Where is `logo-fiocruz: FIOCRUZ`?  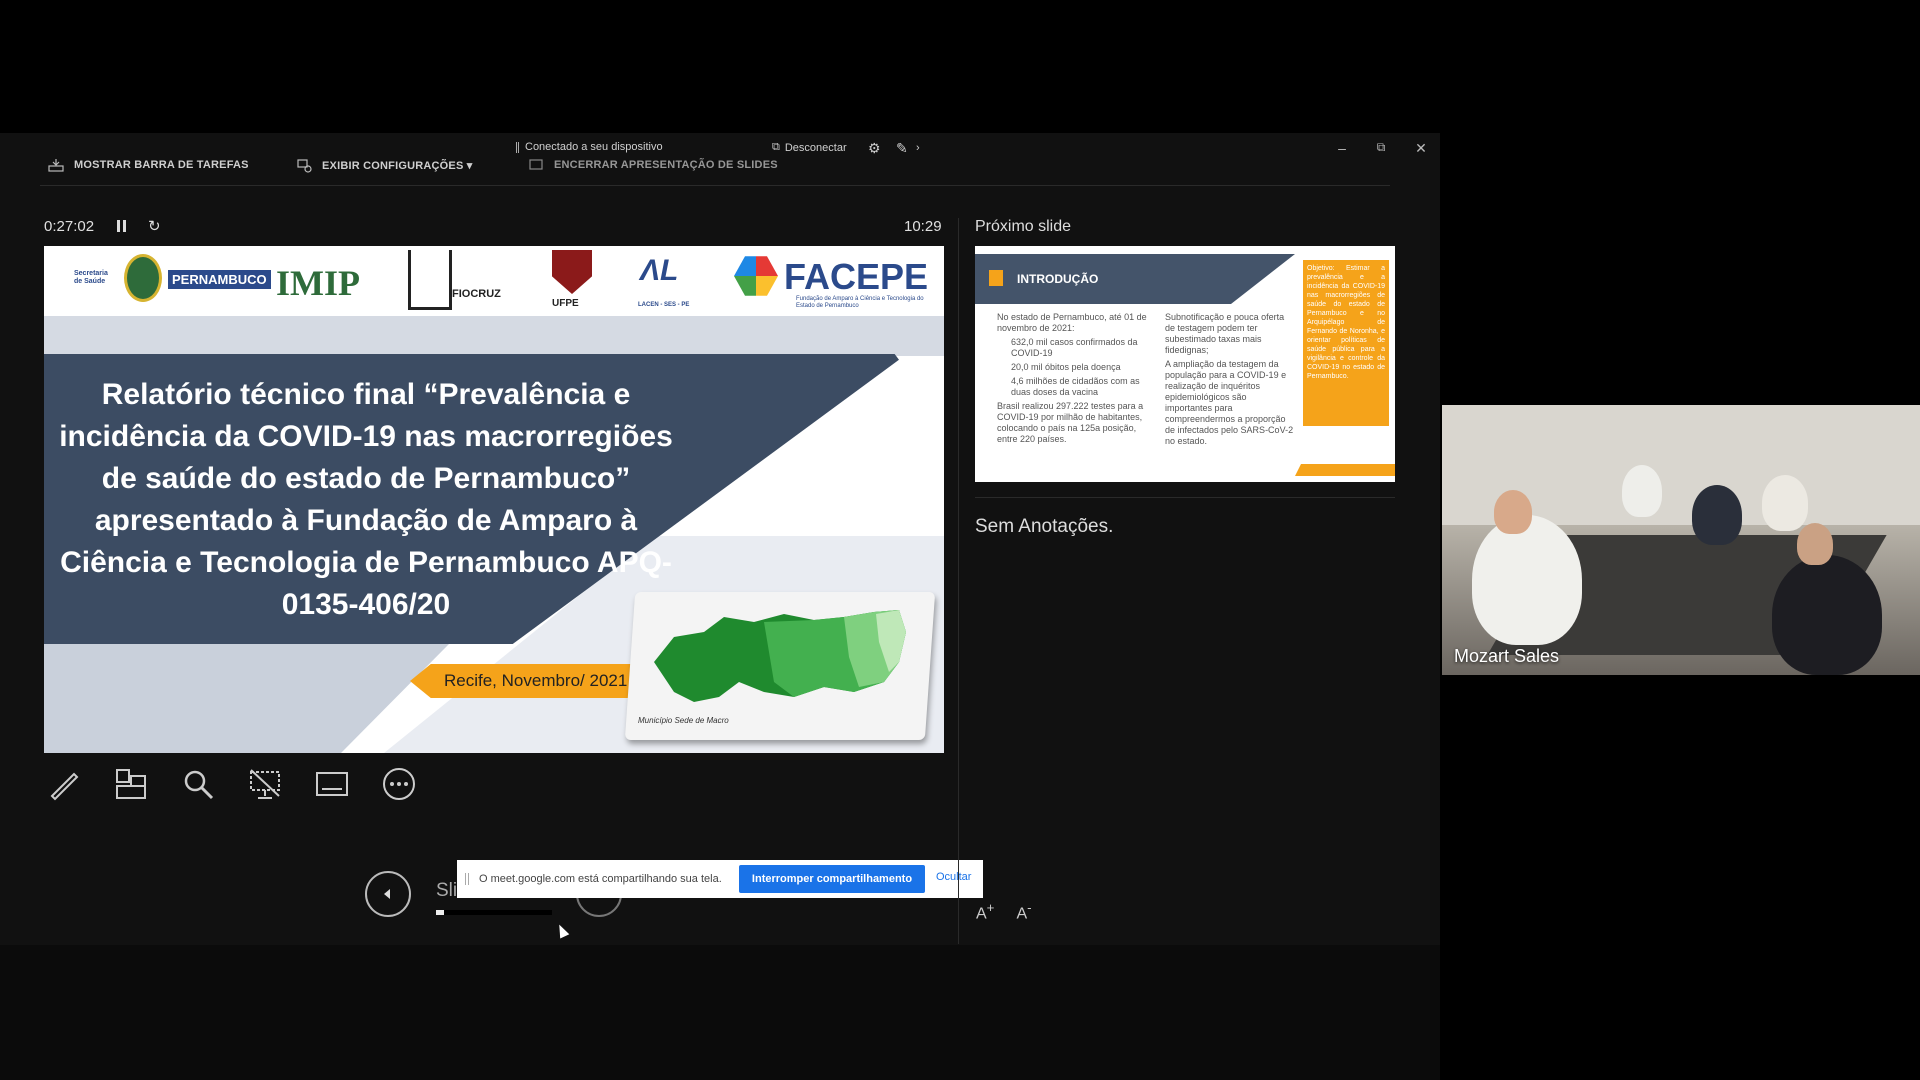
logo-fiocruz: FIOCRUZ is located at coordinates (476, 294).